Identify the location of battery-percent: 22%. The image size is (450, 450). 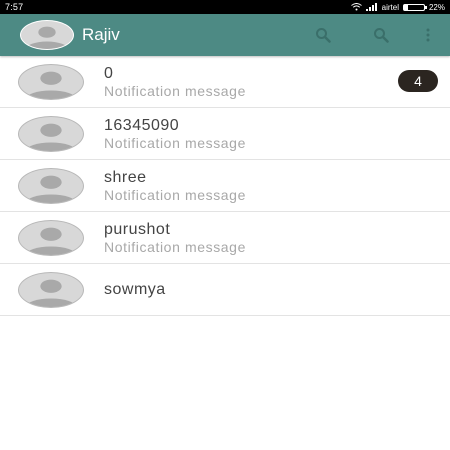
(436, 7).